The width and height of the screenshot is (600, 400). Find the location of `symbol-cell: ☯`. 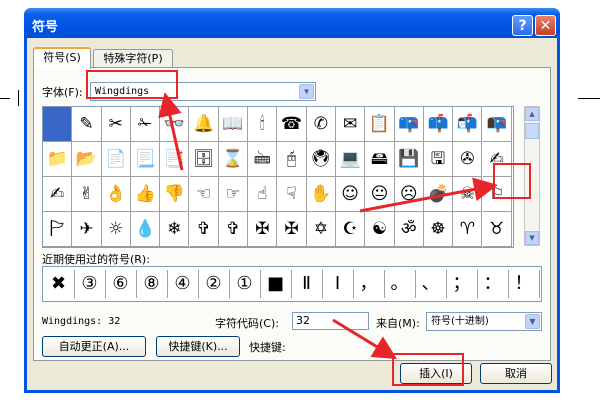

symbol-cell: ☯ is located at coordinates (380, 229).